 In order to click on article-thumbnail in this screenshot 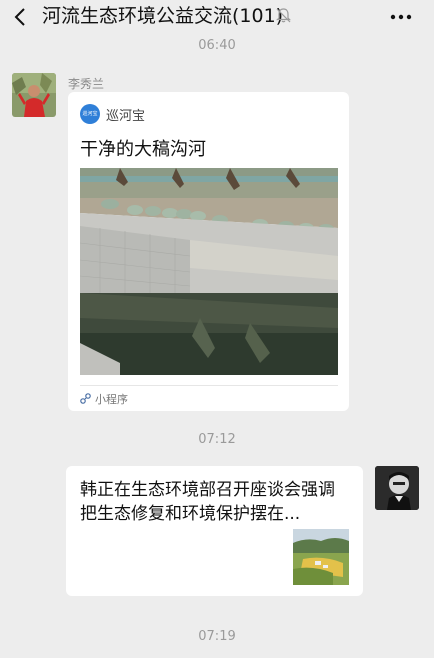, I will do `click(321, 557)`.